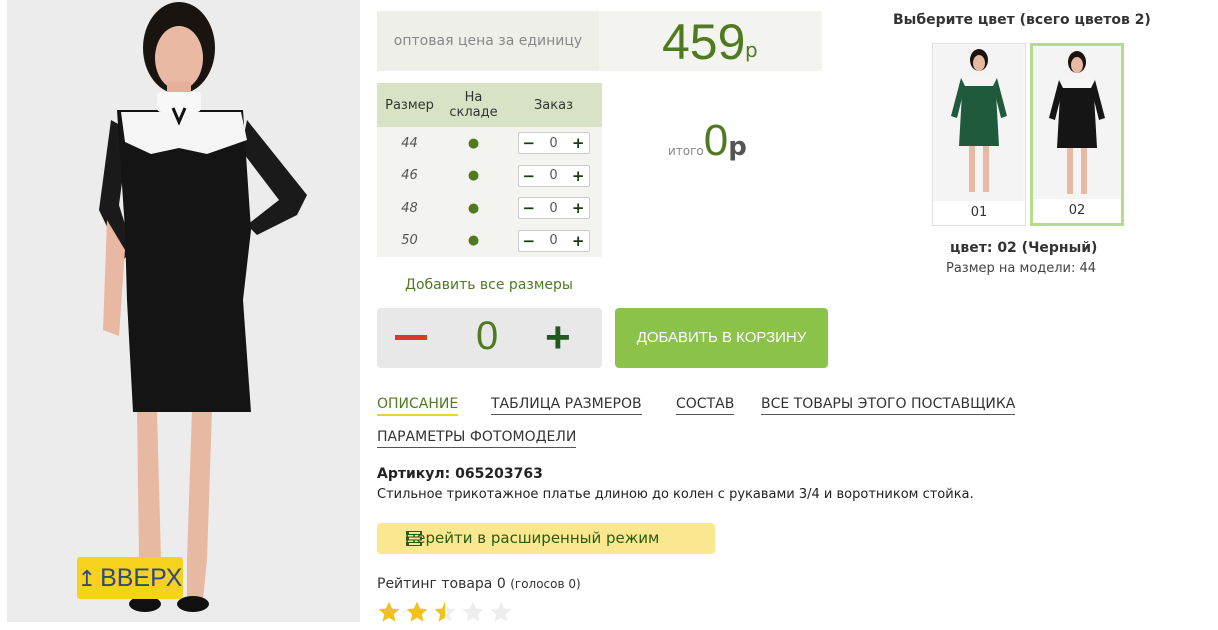 Image resolution: width=1218 pixels, height=630 pixels. What do you see at coordinates (418, 406) in the screenshot?
I see `tab-description: ОПИСАНИЕ` at bounding box center [418, 406].